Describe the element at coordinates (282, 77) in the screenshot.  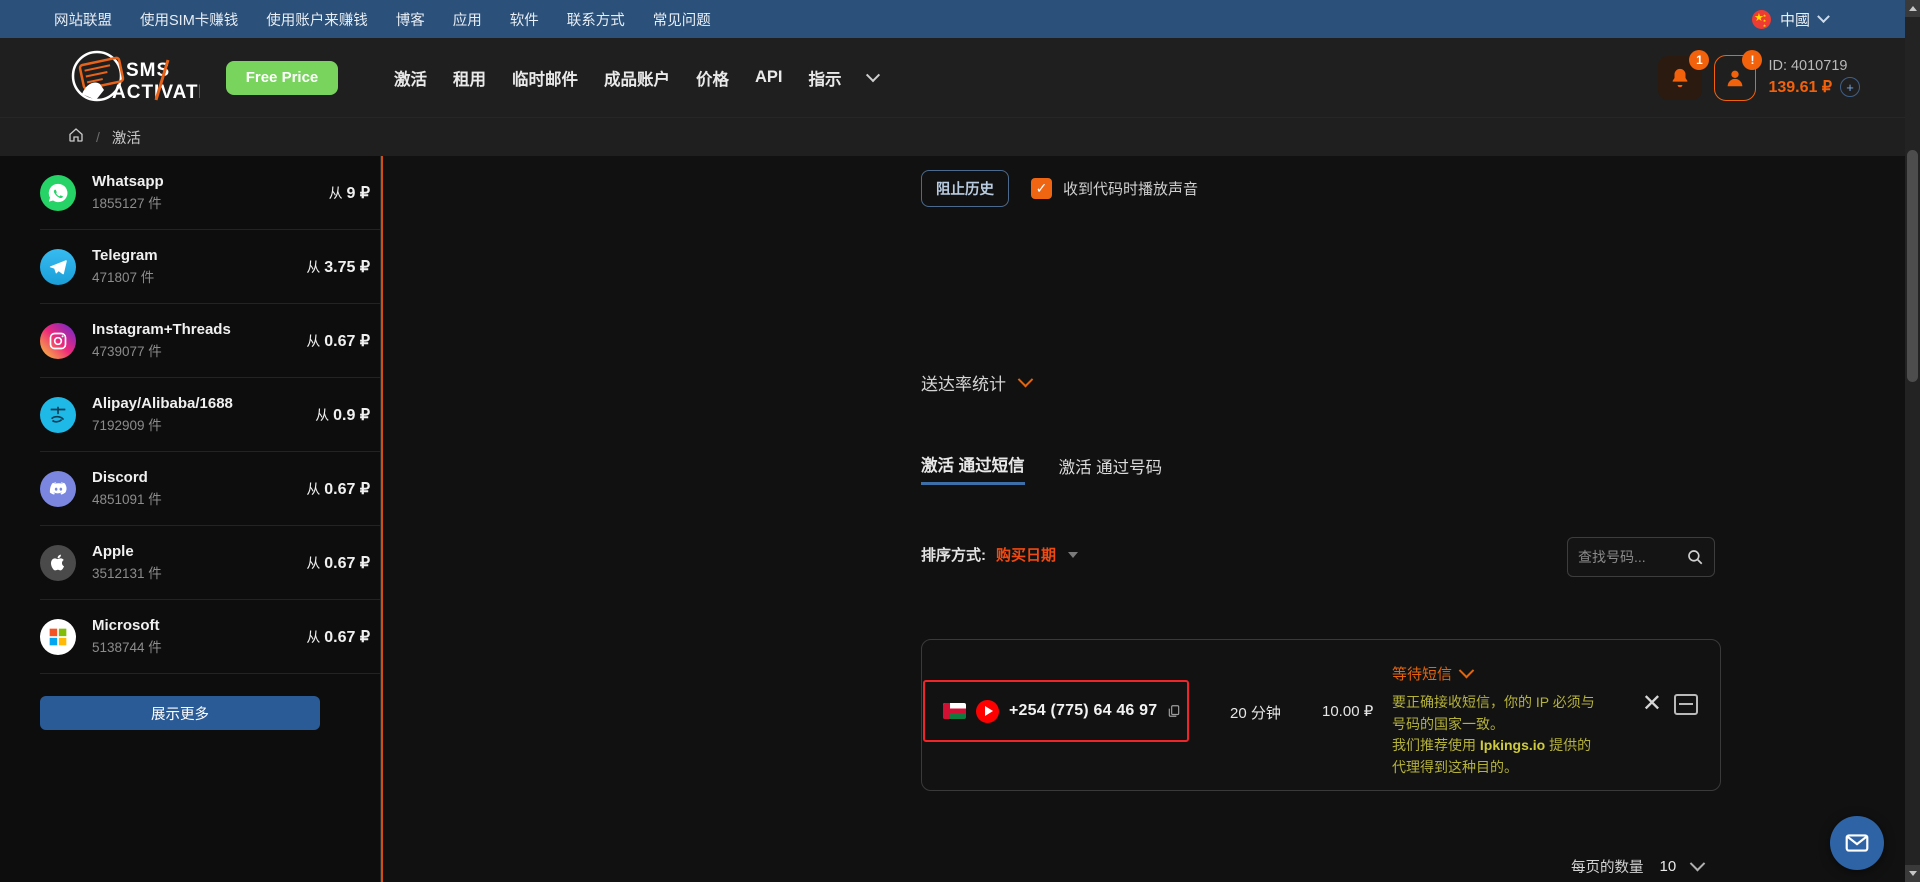
I see `free-price-button: Free Price` at that location.